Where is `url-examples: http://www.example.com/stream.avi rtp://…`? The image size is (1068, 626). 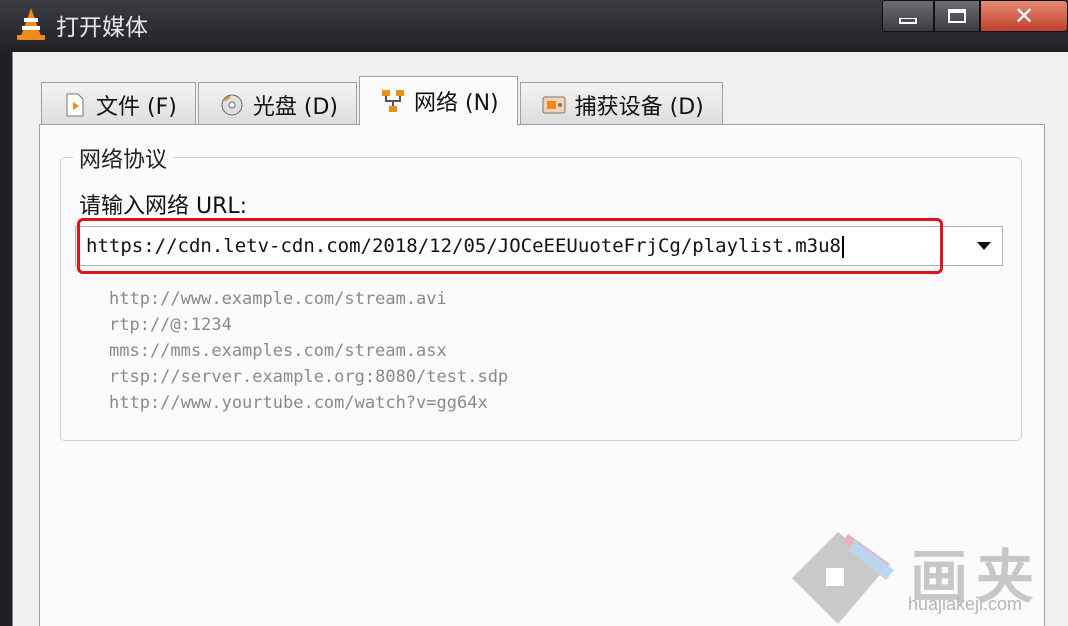
url-examples: http://www.example.com/stream.avi rtp://… is located at coordinates (308, 351).